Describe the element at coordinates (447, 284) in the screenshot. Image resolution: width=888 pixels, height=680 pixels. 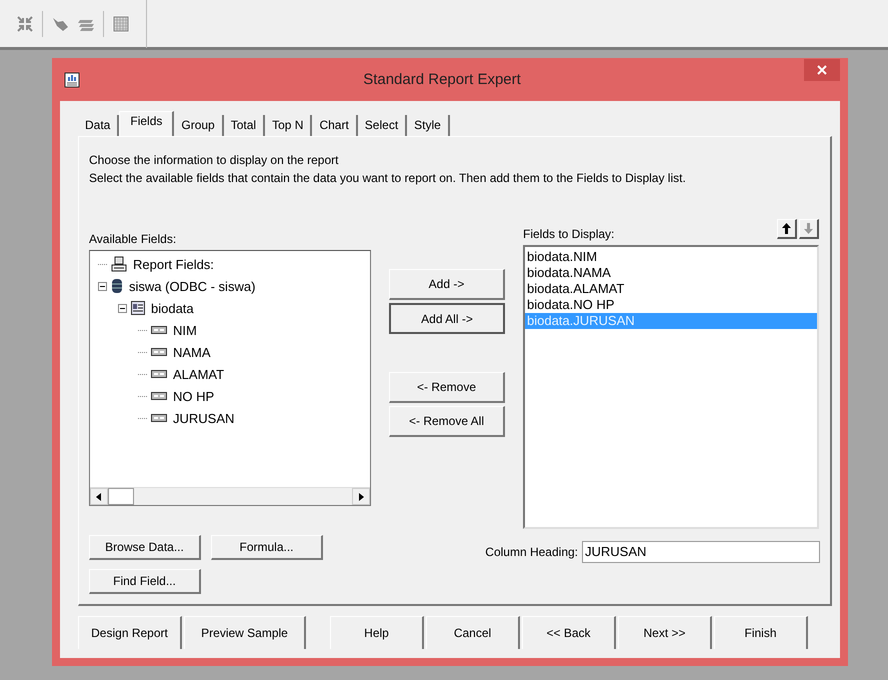
I see `move-button: Add ->` at that location.